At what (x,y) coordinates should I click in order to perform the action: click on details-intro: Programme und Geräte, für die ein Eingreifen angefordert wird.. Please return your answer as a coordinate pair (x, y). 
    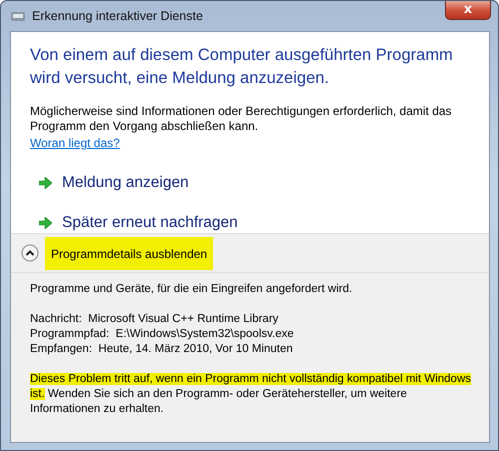
    Looking at the image, I should click on (192, 289).